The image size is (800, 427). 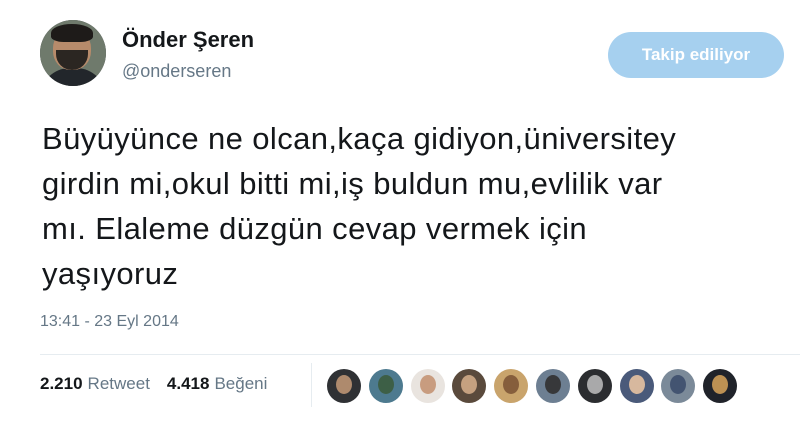 I want to click on profile-avatar, so click(x=73, y=53).